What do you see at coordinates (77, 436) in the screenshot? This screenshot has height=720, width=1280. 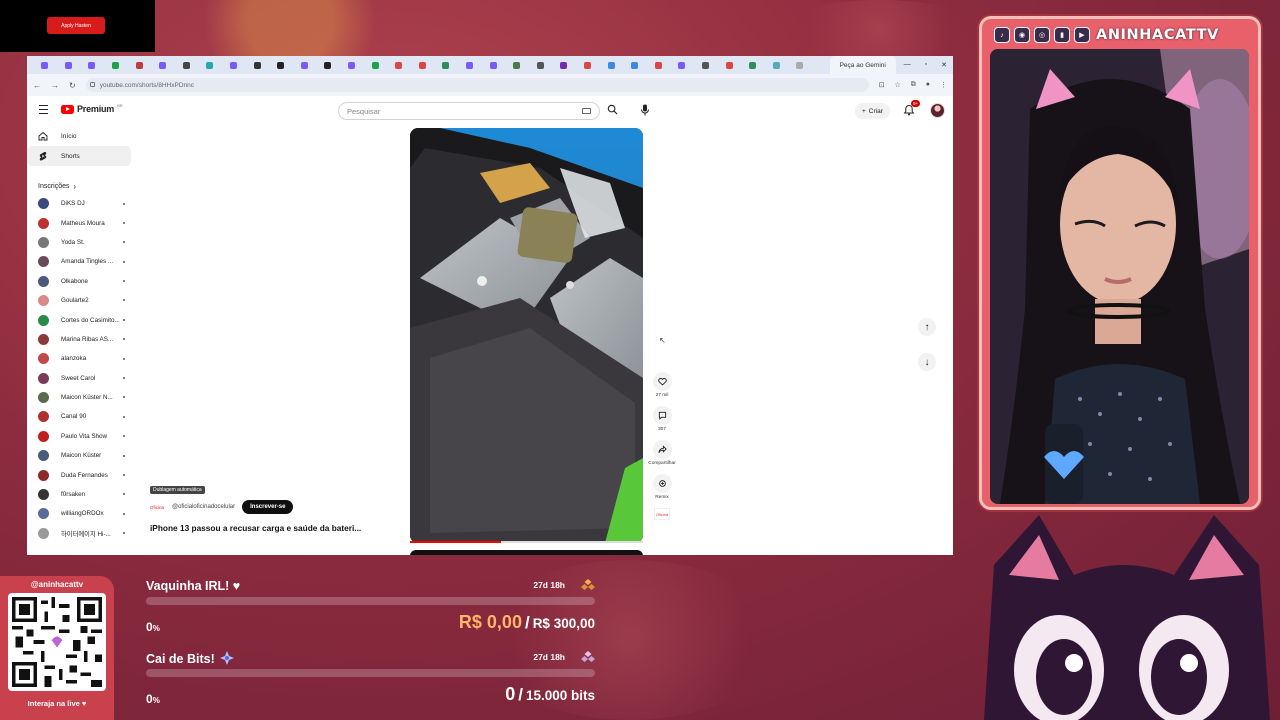 I see `subscription-item: Paulo Vita Show` at bounding box center [77, 436].